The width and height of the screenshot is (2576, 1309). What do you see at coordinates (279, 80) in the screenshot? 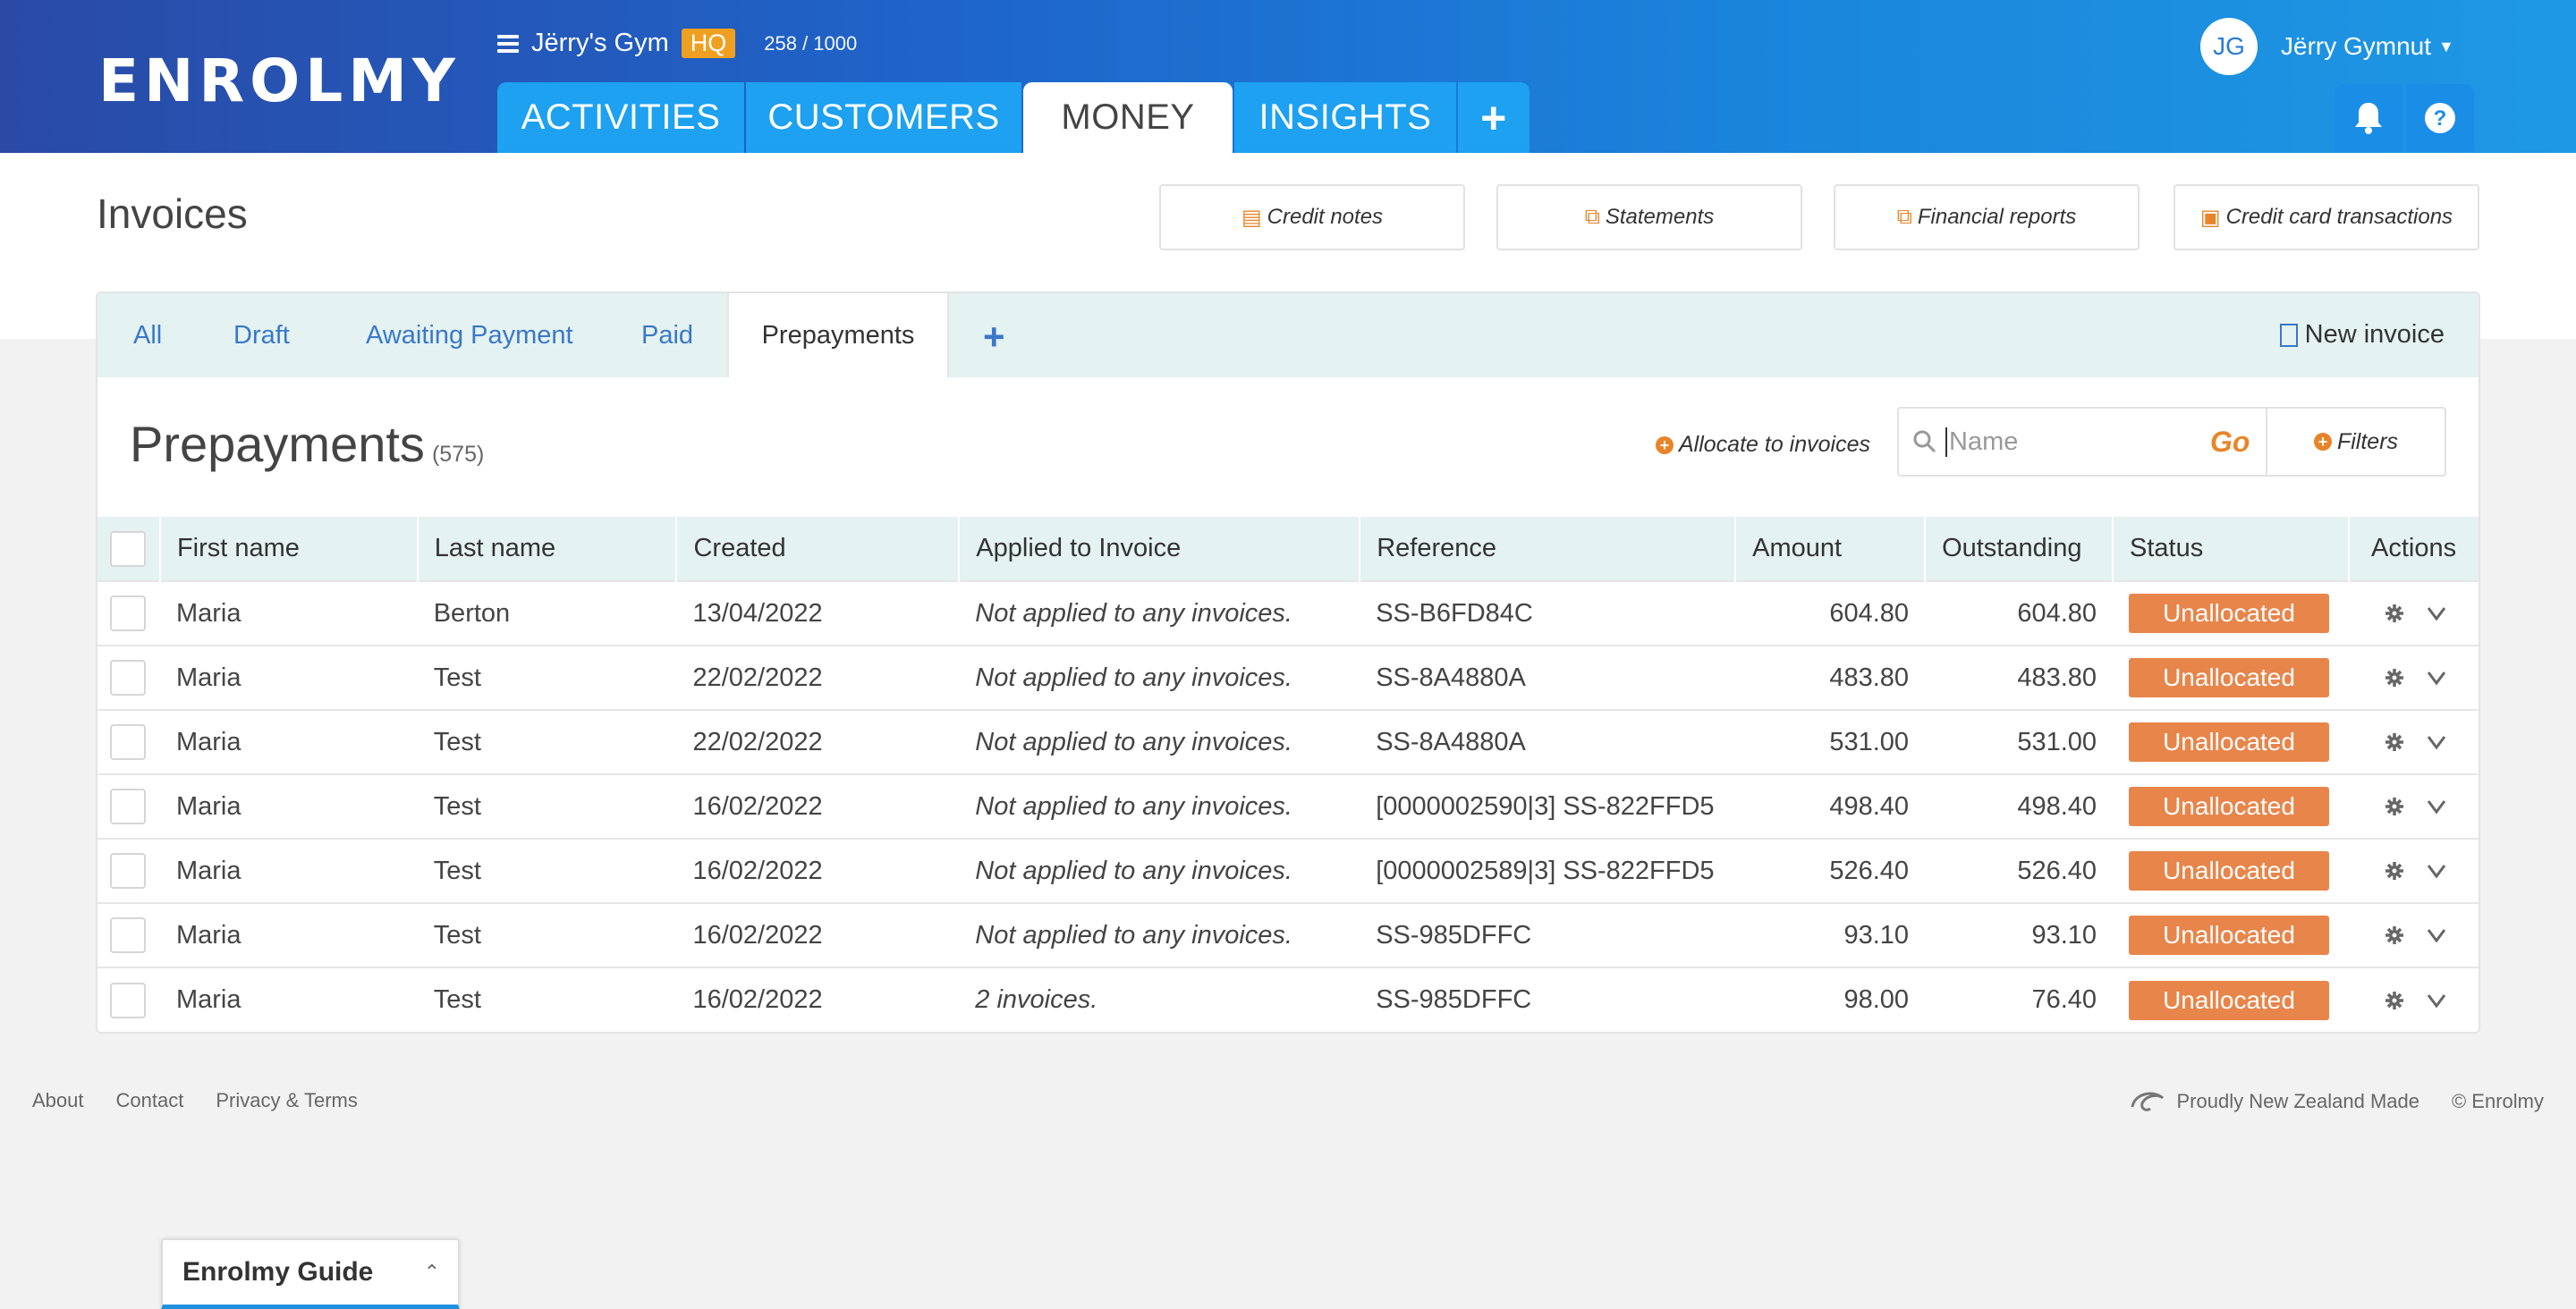
I see `enrolmy-logo: ENROLMY` at bounding box center [279, 80].